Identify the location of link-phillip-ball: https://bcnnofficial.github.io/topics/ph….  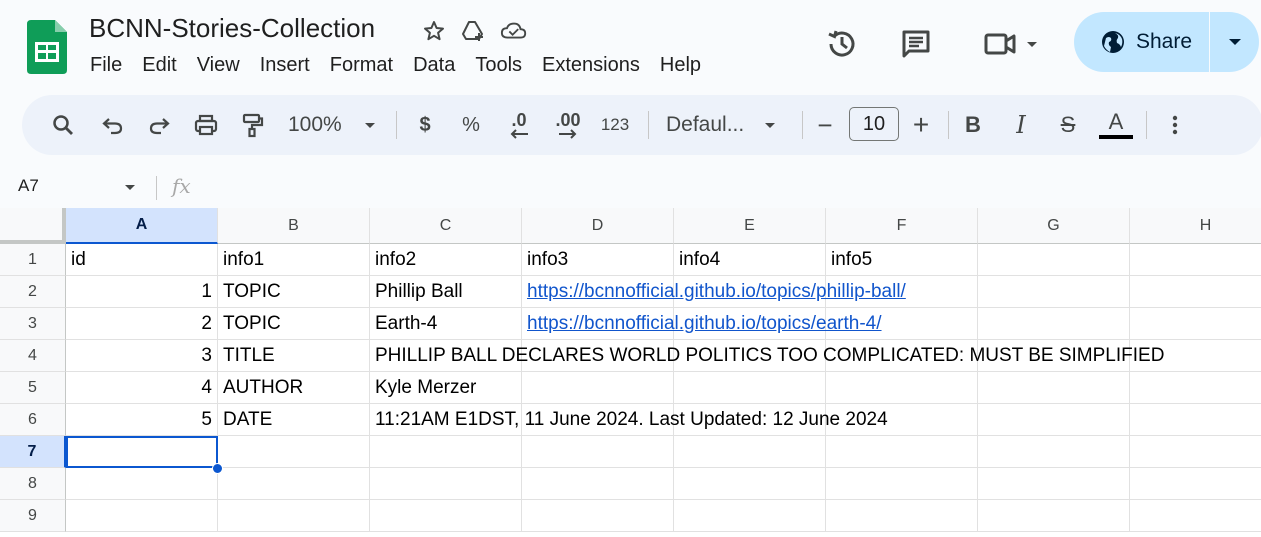
(716, 291).